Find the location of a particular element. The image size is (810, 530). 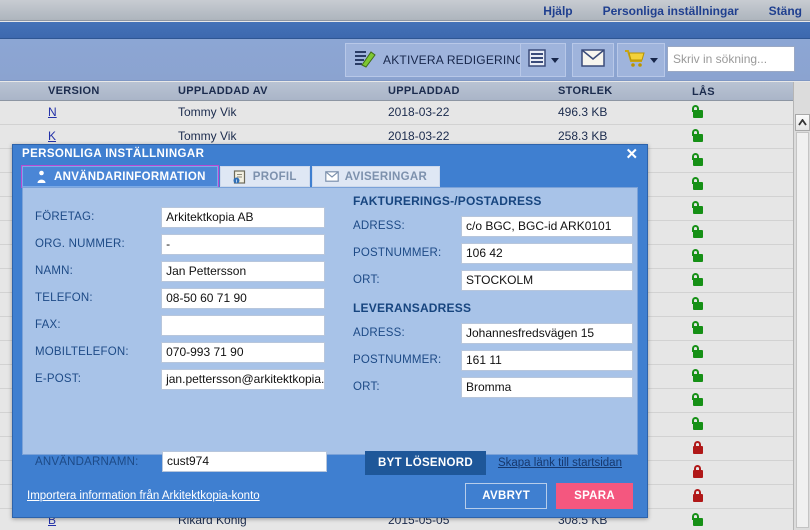

user-info-field-row: ORG. NUMMER: - is located at coordinates (180, 244).